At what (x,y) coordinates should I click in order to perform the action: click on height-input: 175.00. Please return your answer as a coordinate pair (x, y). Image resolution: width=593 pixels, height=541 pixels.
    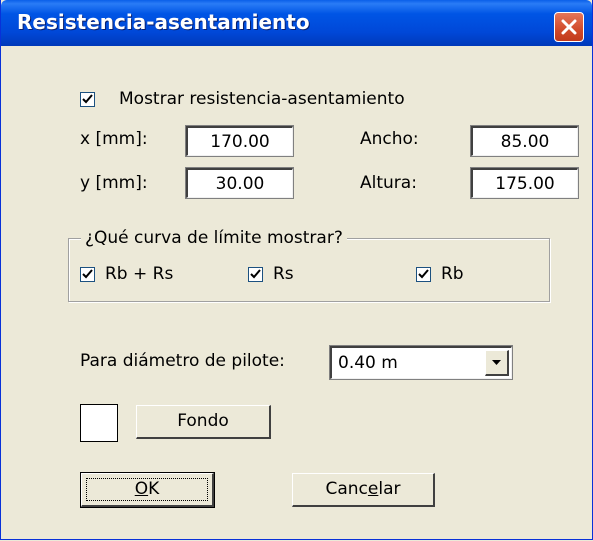
    Looking at the image, I should click on (524, 183).